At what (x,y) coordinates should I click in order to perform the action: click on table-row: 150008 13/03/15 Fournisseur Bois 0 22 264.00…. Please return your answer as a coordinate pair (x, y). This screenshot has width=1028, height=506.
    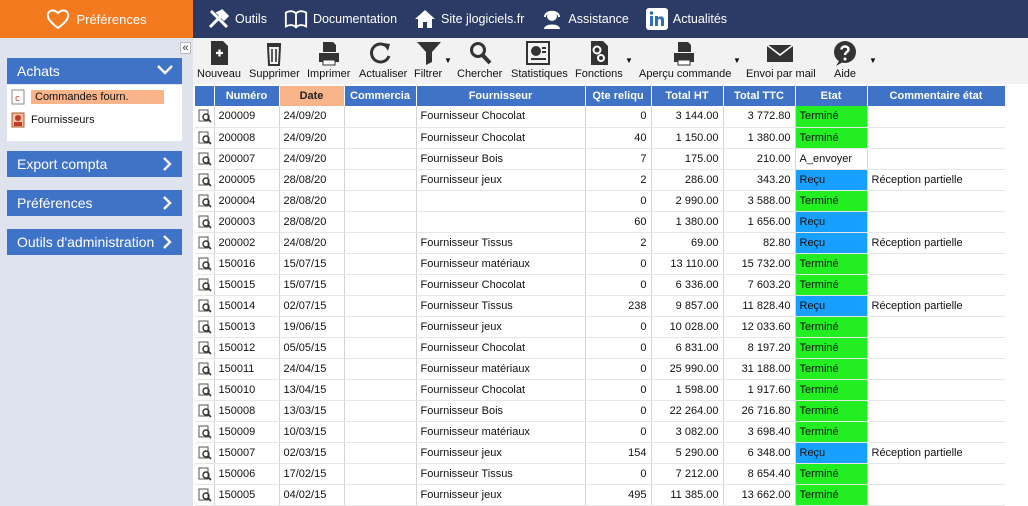
    Looking at the image, I should click on (600, 411).